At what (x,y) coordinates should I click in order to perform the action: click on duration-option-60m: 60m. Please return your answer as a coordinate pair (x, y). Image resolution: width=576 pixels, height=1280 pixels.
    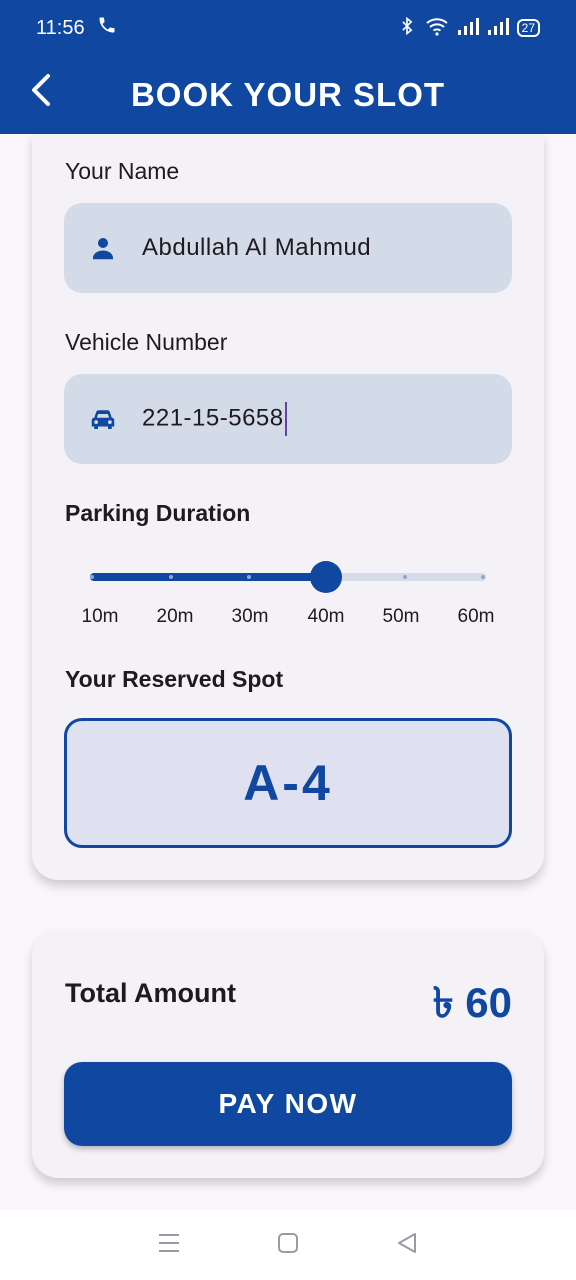
    Looking at the image, I should click on (476, 617).